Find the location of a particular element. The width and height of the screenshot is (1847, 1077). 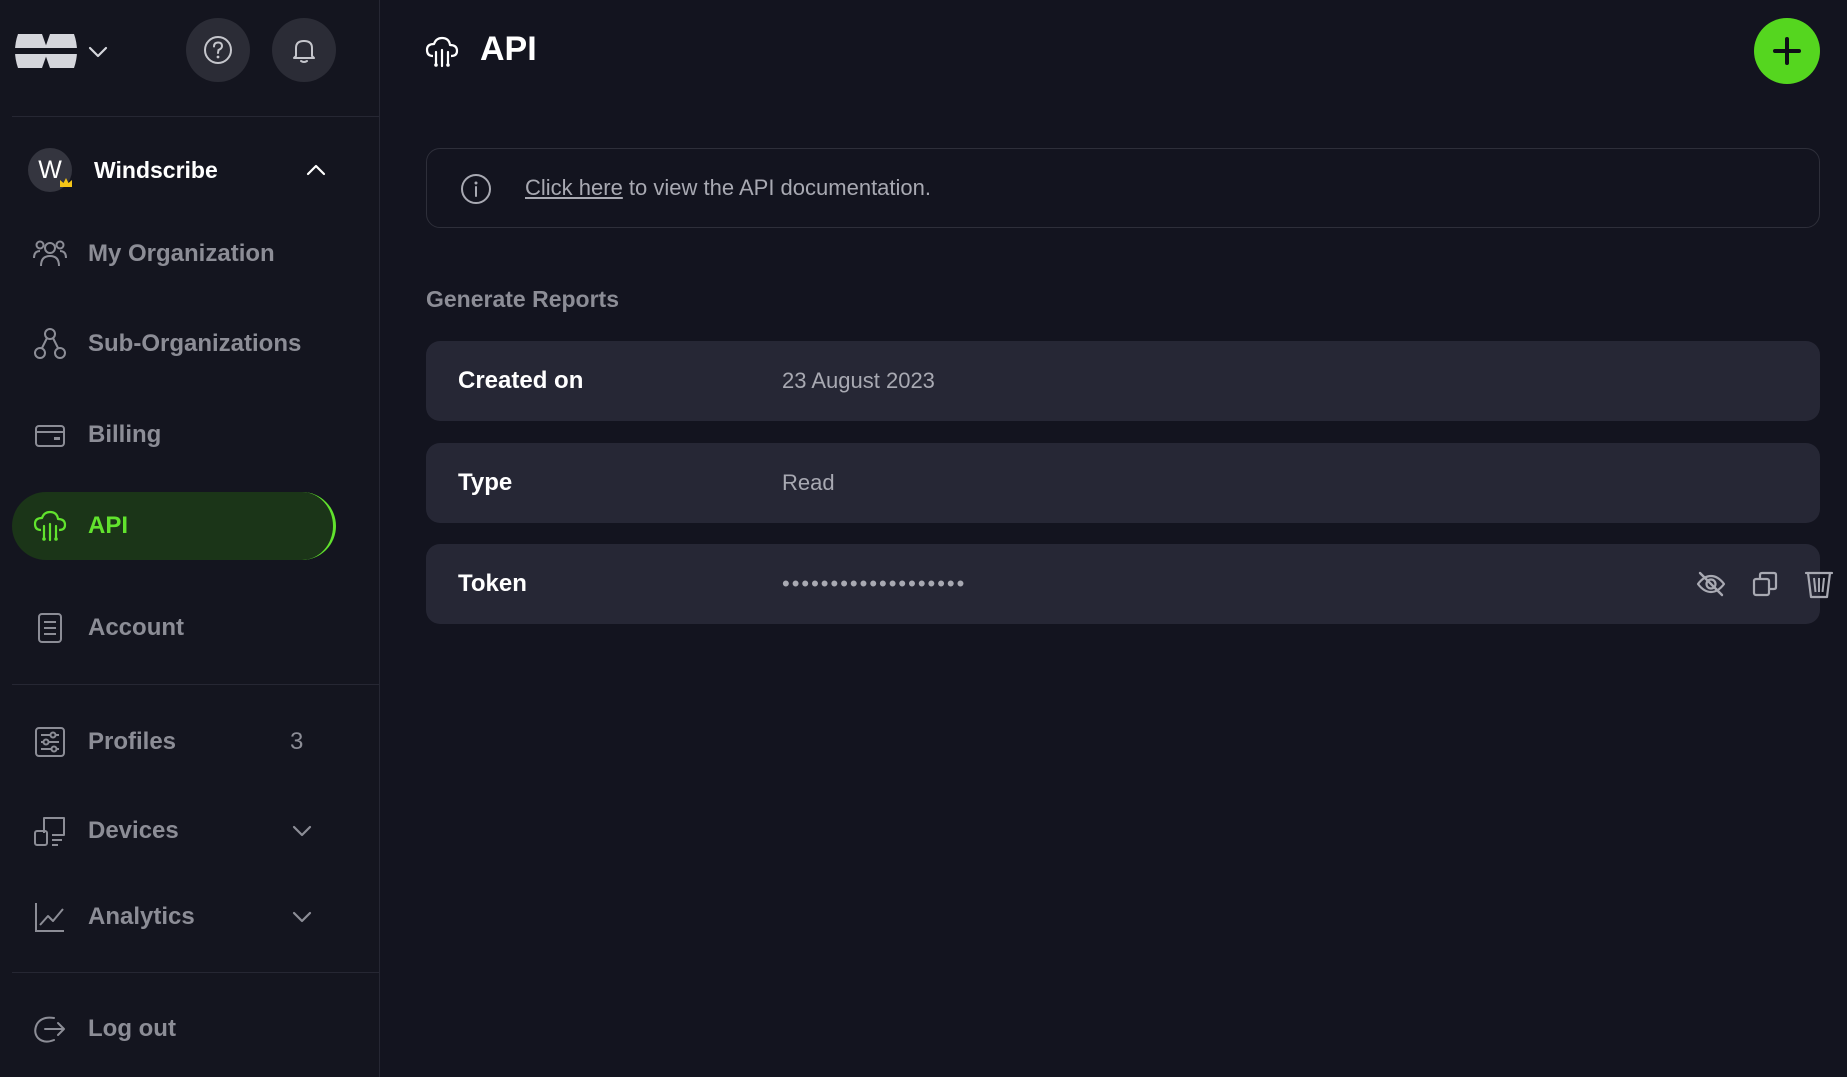

sidebar-item-label: Profiles is located at coordinates (132, 741).